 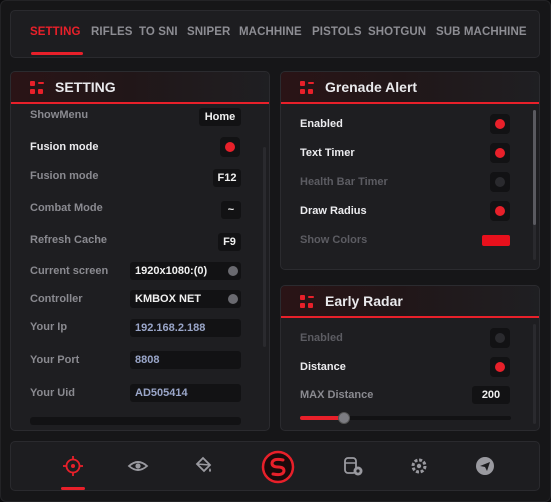 I want to click on your-ip-label: Your Ip, so click(x=49, y=327).